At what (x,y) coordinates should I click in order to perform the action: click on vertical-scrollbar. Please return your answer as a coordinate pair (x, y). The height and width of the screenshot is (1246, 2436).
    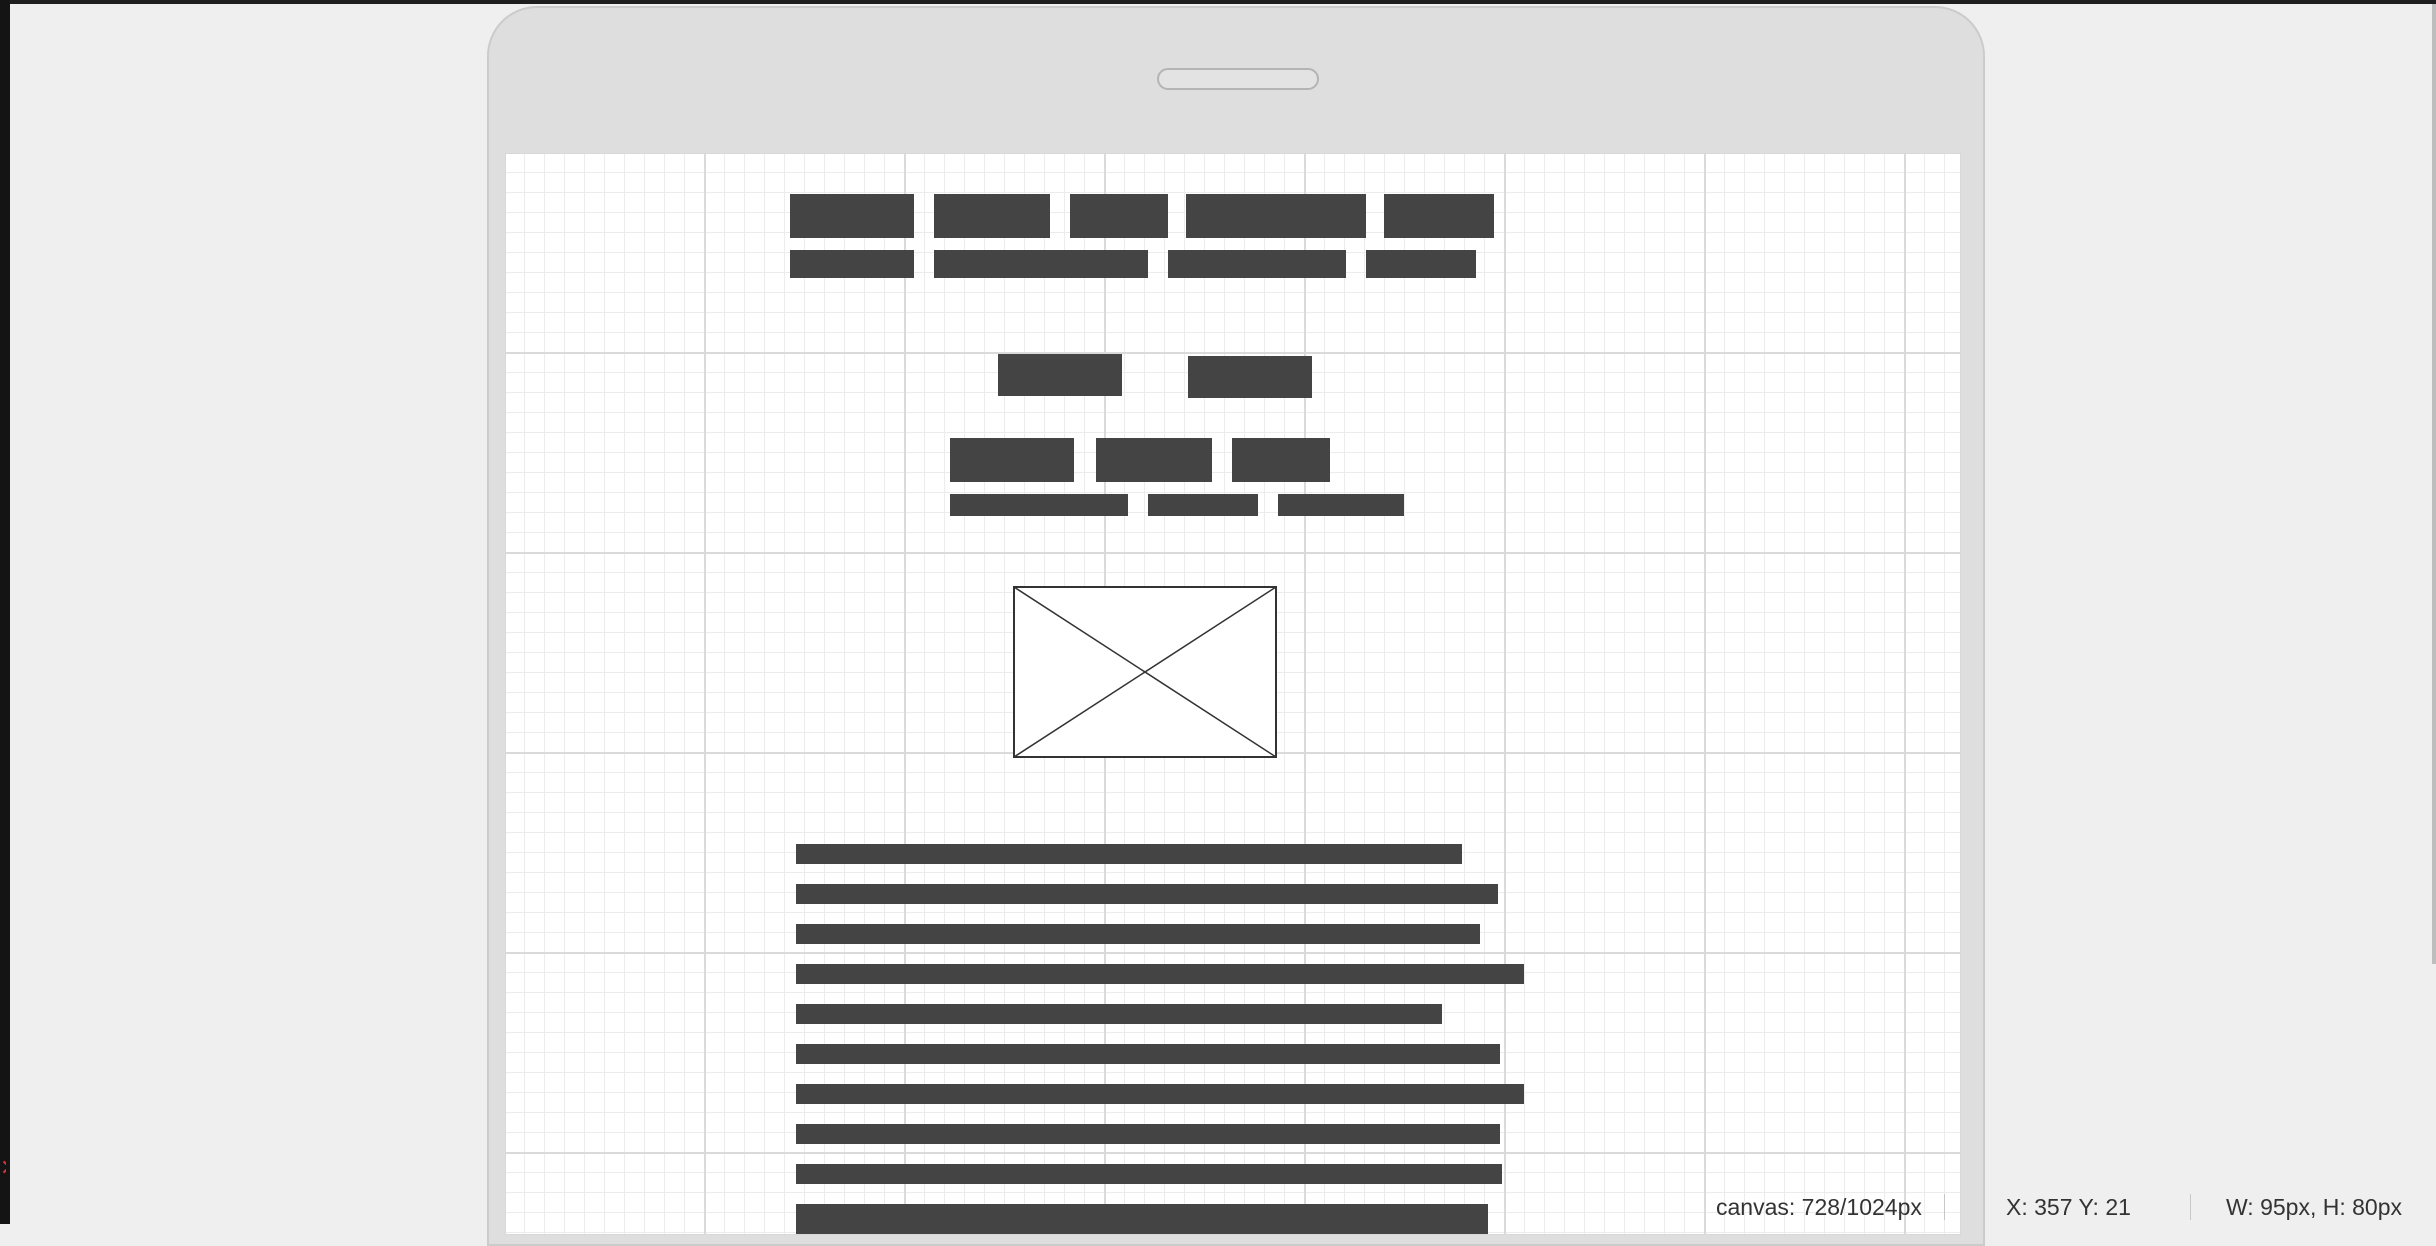
    Looking at the image, I should click on (2434, 484).